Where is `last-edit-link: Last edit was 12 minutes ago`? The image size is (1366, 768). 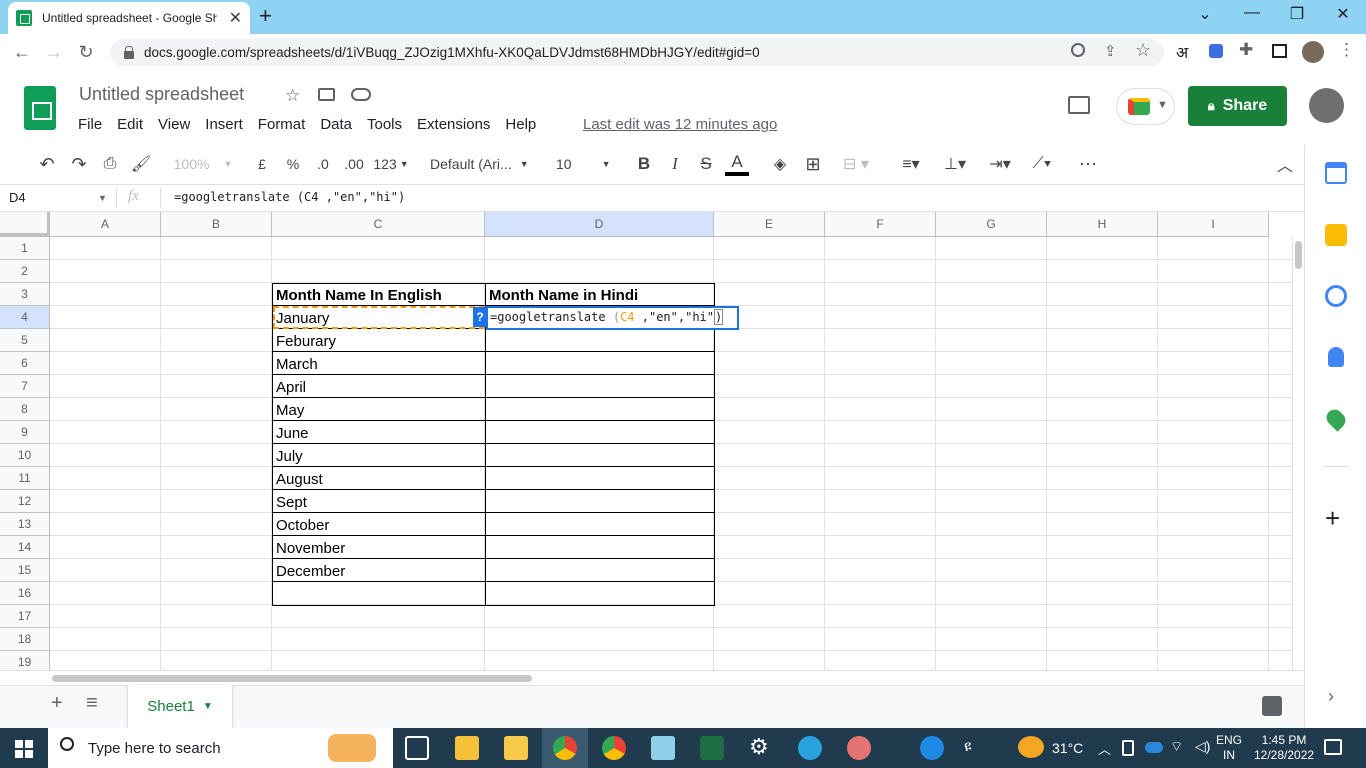
last-edit-link: Last edit was 12 minutes ago is located at coordinates (680, 124).